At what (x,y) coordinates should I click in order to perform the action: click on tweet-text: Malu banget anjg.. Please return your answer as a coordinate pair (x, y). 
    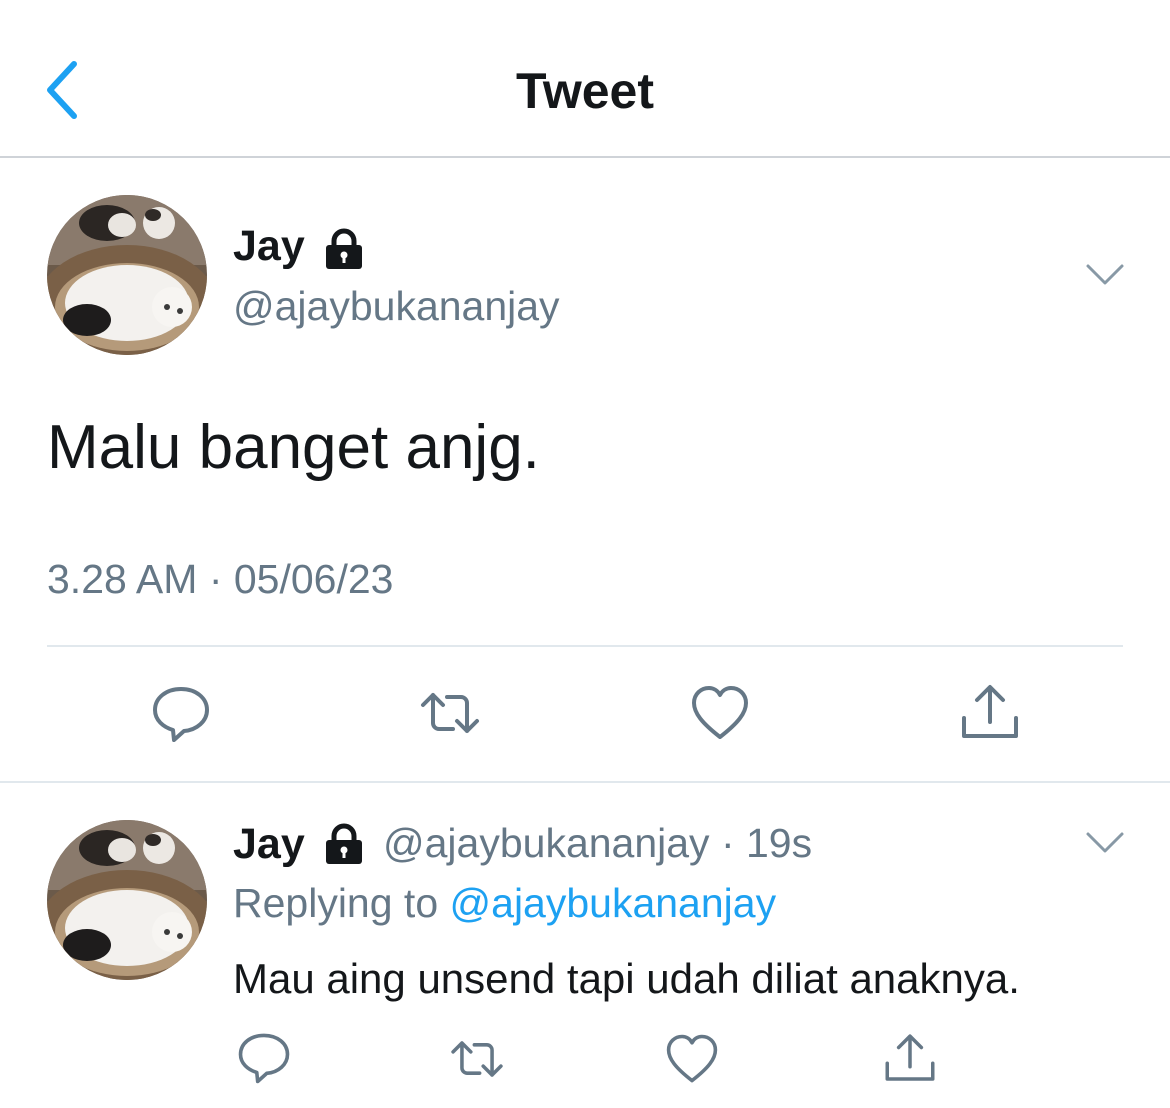
    Looking at the image, I should click on (293, 447).